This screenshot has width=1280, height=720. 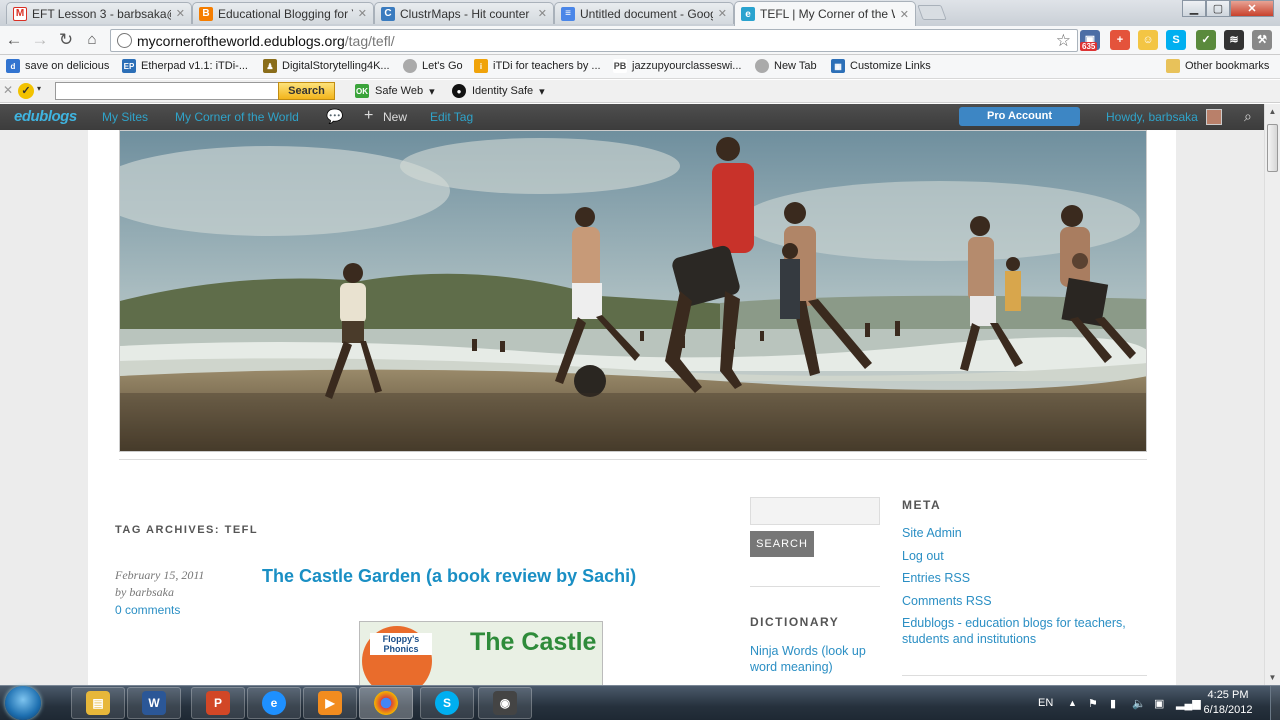 What do you see at coordinates (154, 703) in the screenshot?
I see `taskbar-word: W` at bounding box center [154, 703].